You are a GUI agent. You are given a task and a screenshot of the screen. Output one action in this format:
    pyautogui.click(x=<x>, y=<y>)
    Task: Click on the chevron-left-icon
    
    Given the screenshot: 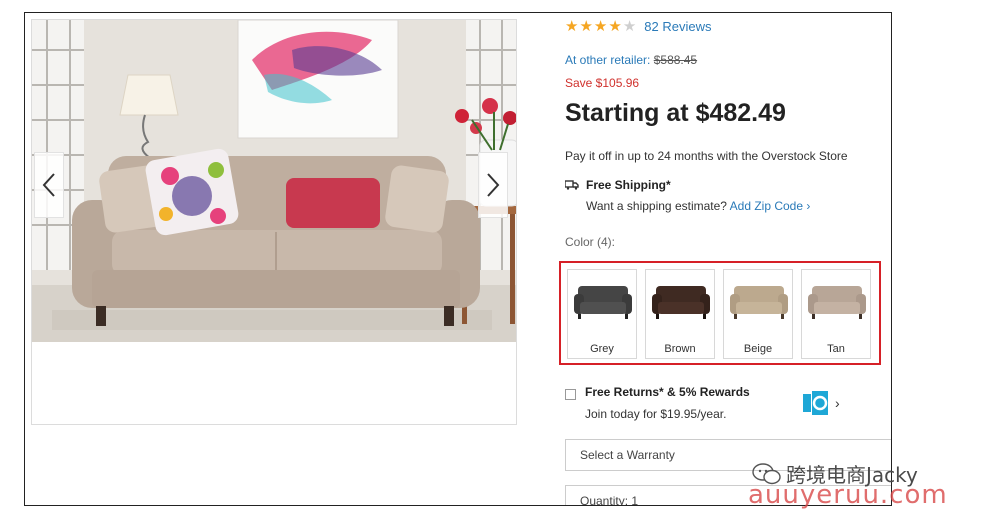 What is the action you would take?
    pyautogui.click(x=48, y=185)
    